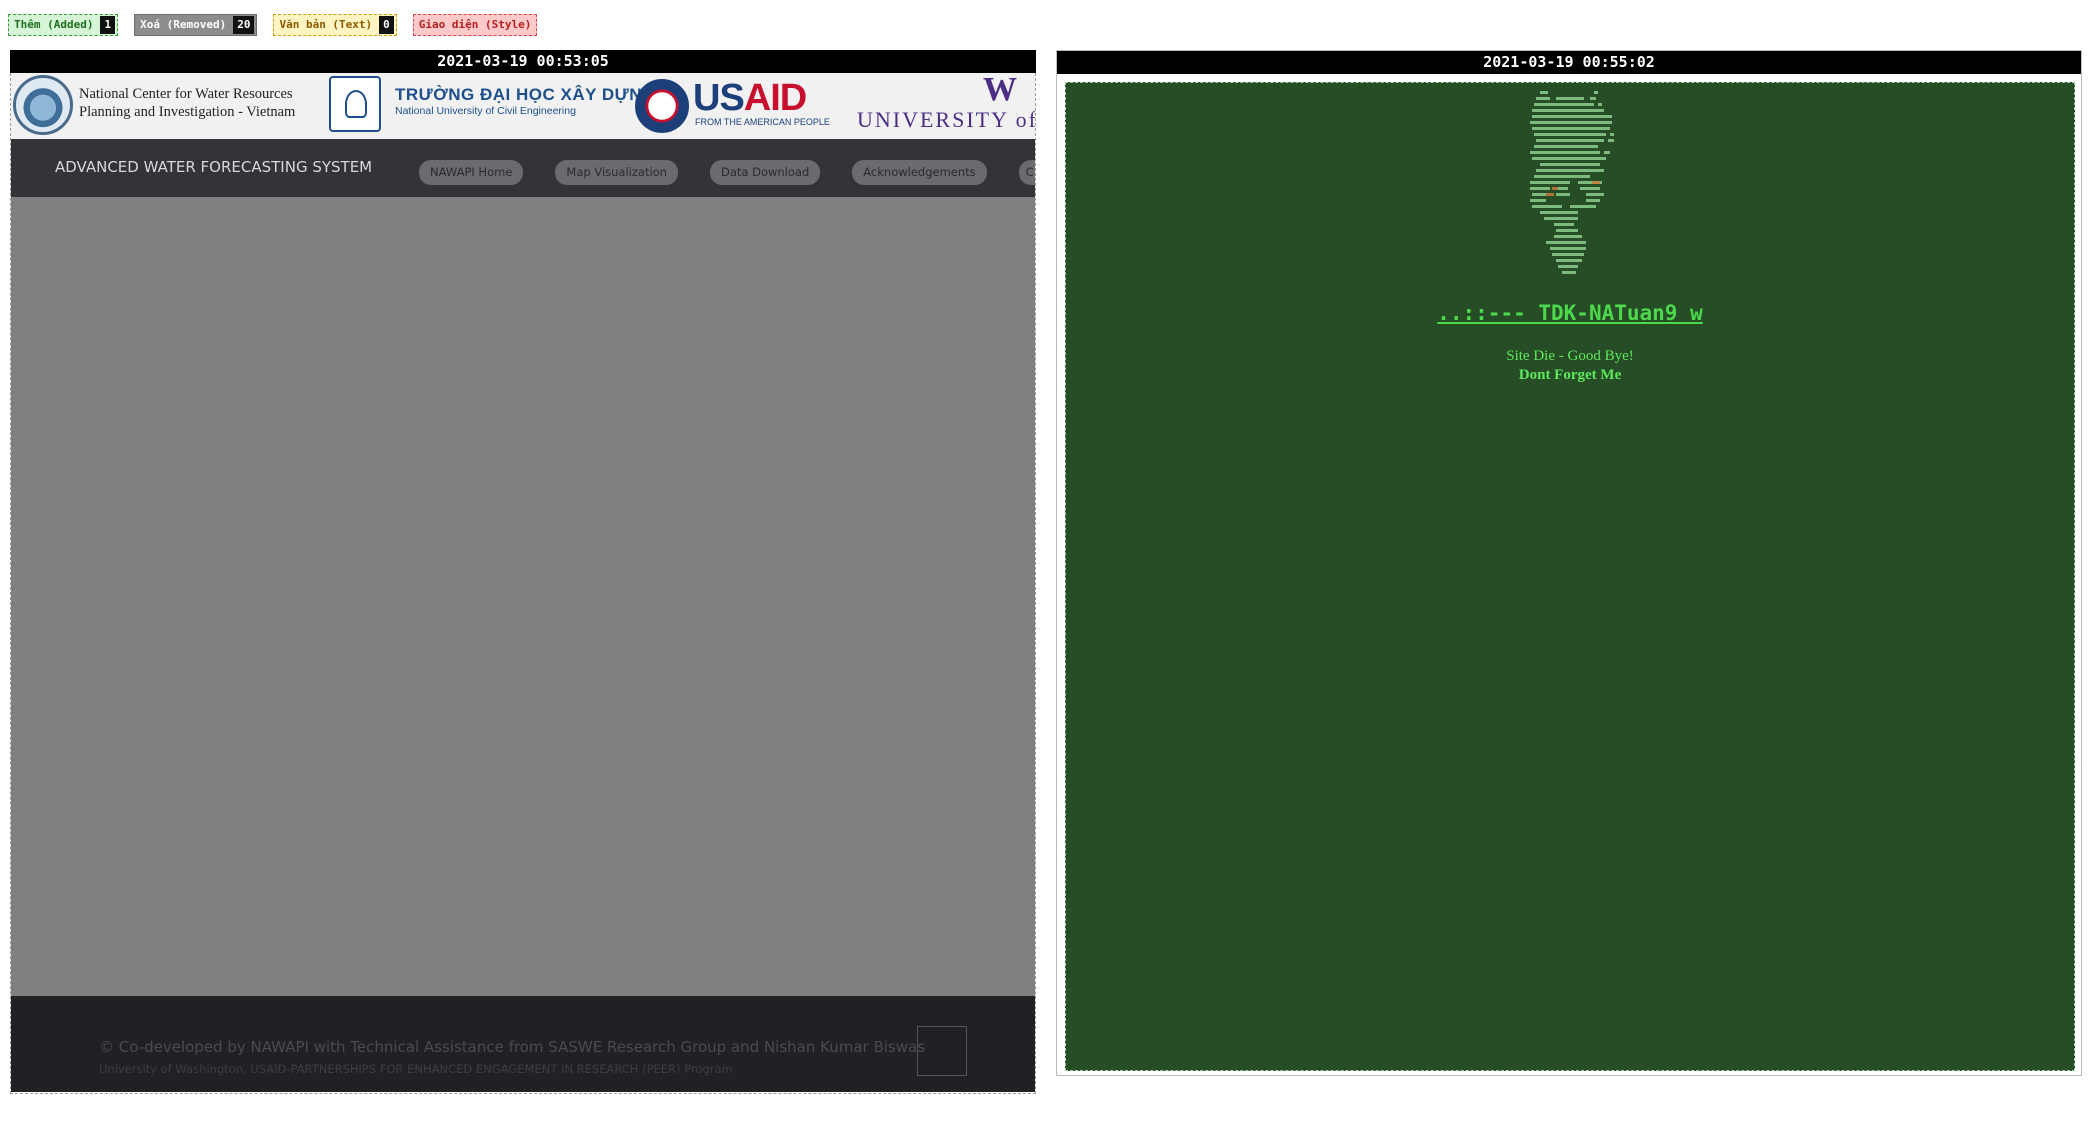  I want to click on nuce-logo, so click(355, 104).